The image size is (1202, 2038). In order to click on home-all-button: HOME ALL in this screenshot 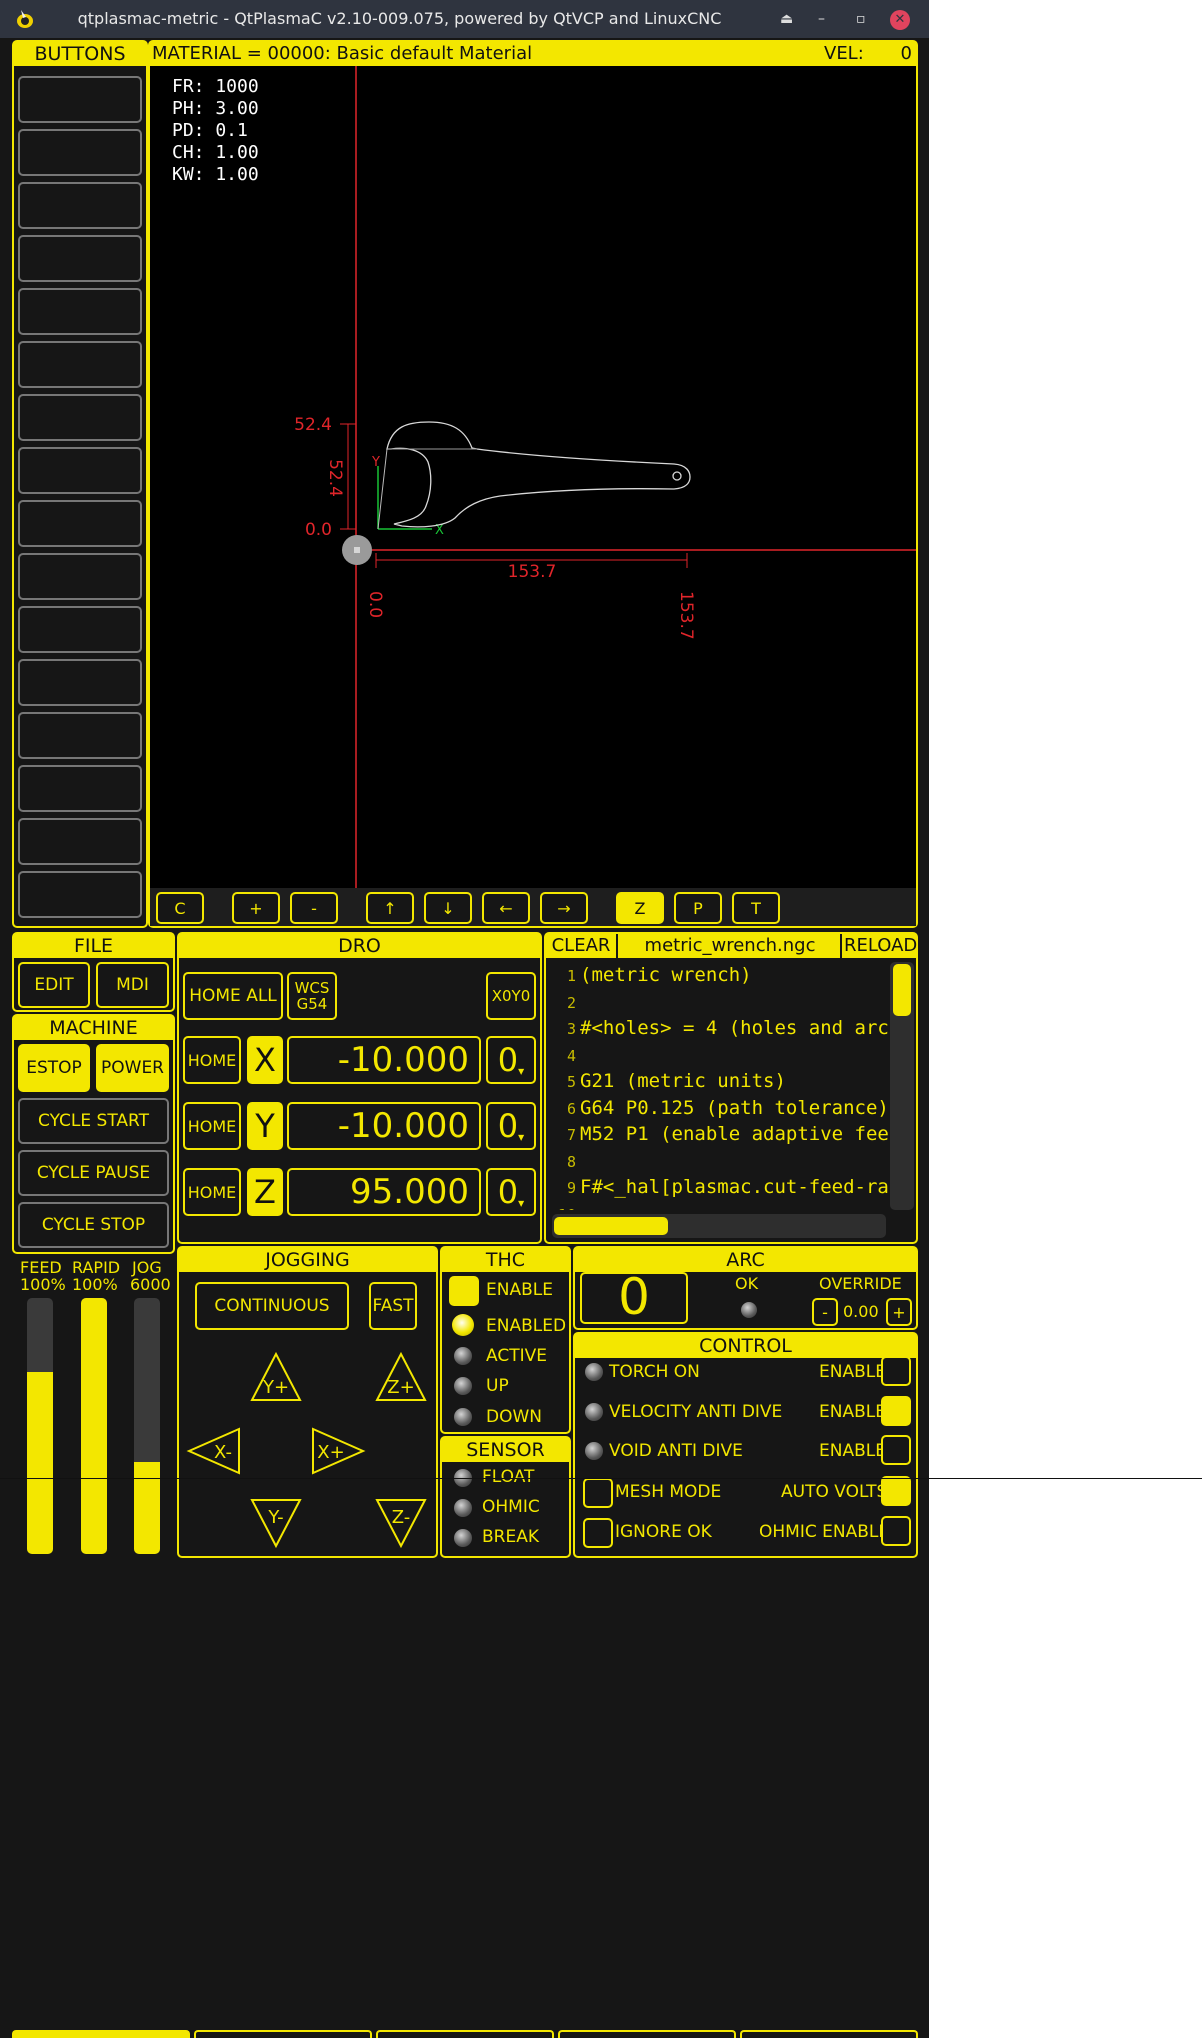, I will do `click(233, 996)`.